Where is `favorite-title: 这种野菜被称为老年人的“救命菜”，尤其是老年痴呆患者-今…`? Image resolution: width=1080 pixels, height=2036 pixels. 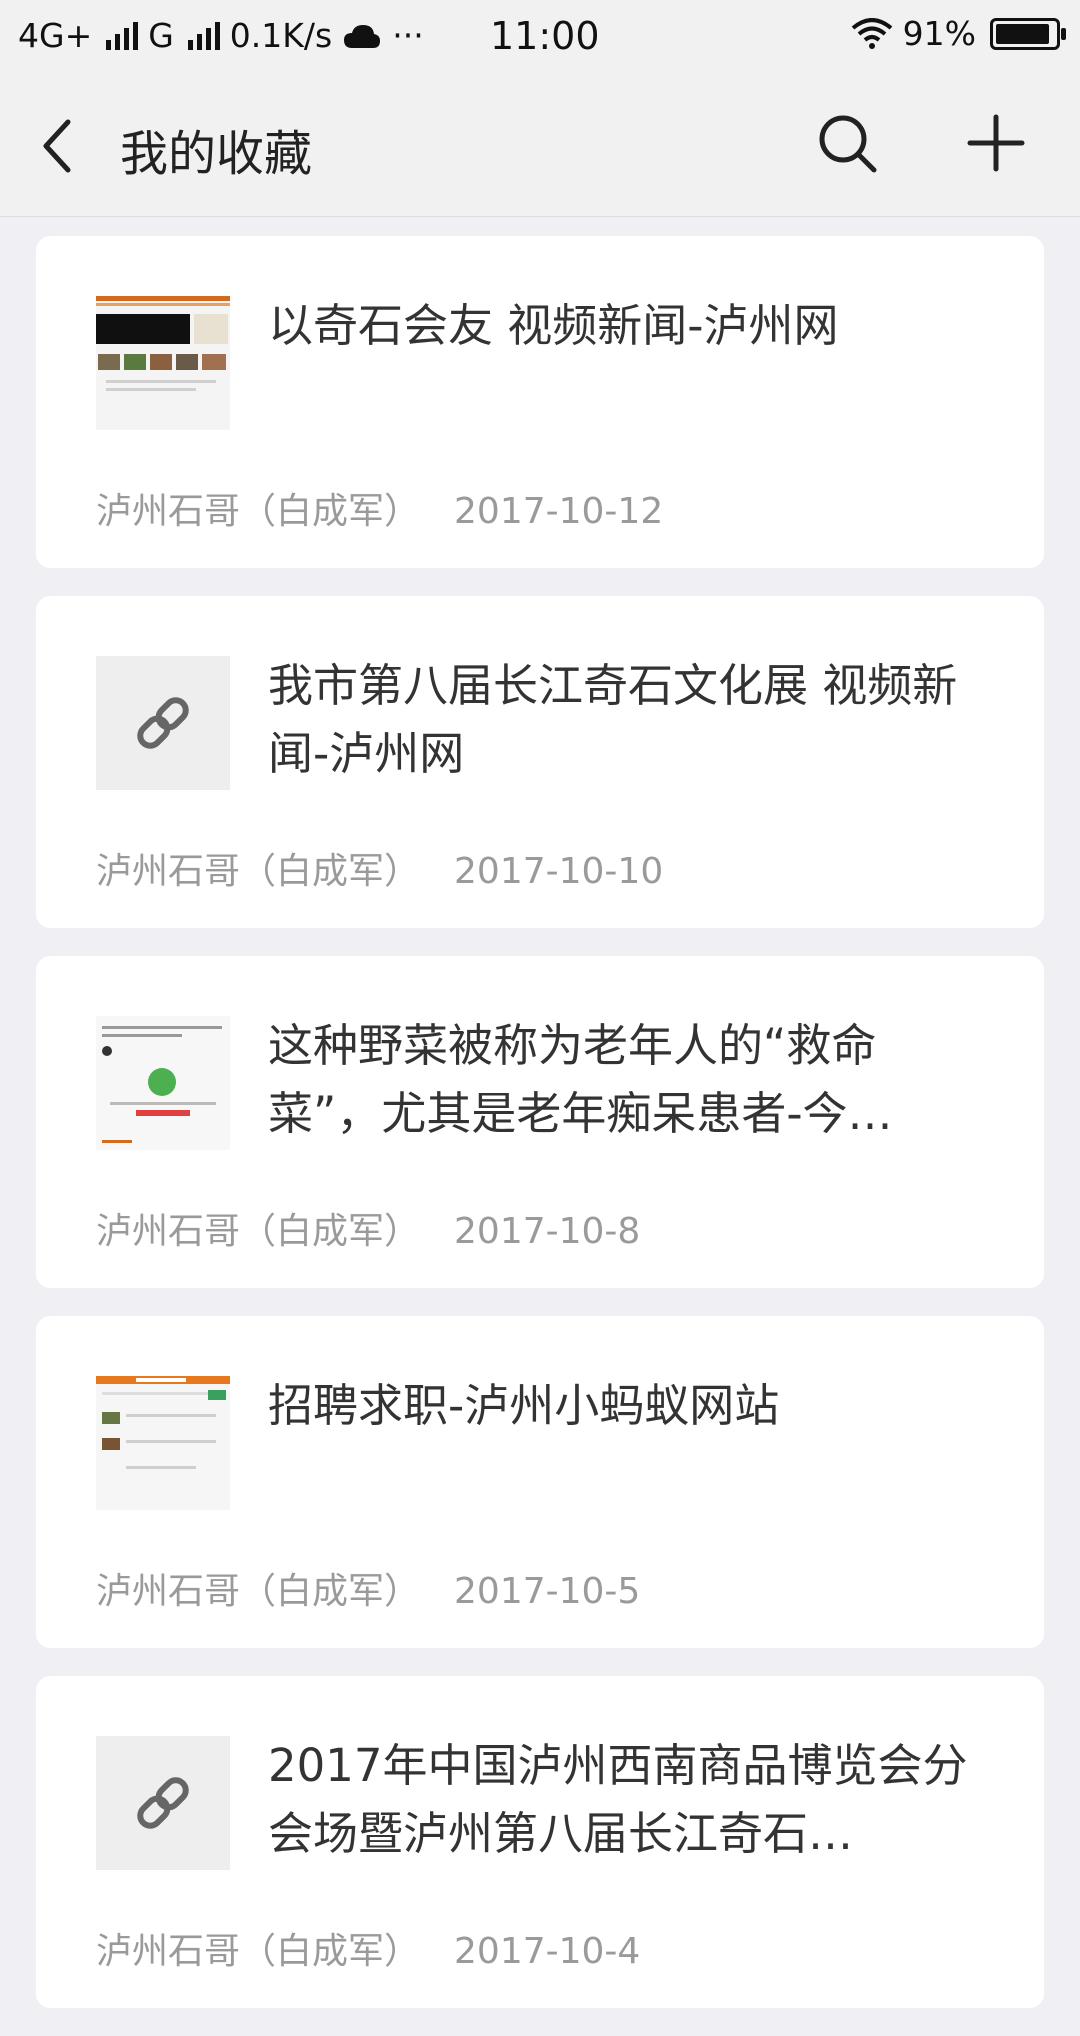
favorite-title: 这种野菜被称为老年人的“救命菜”，尤其是老年痴呆患者-今… is located at coordinates (580, 1079).